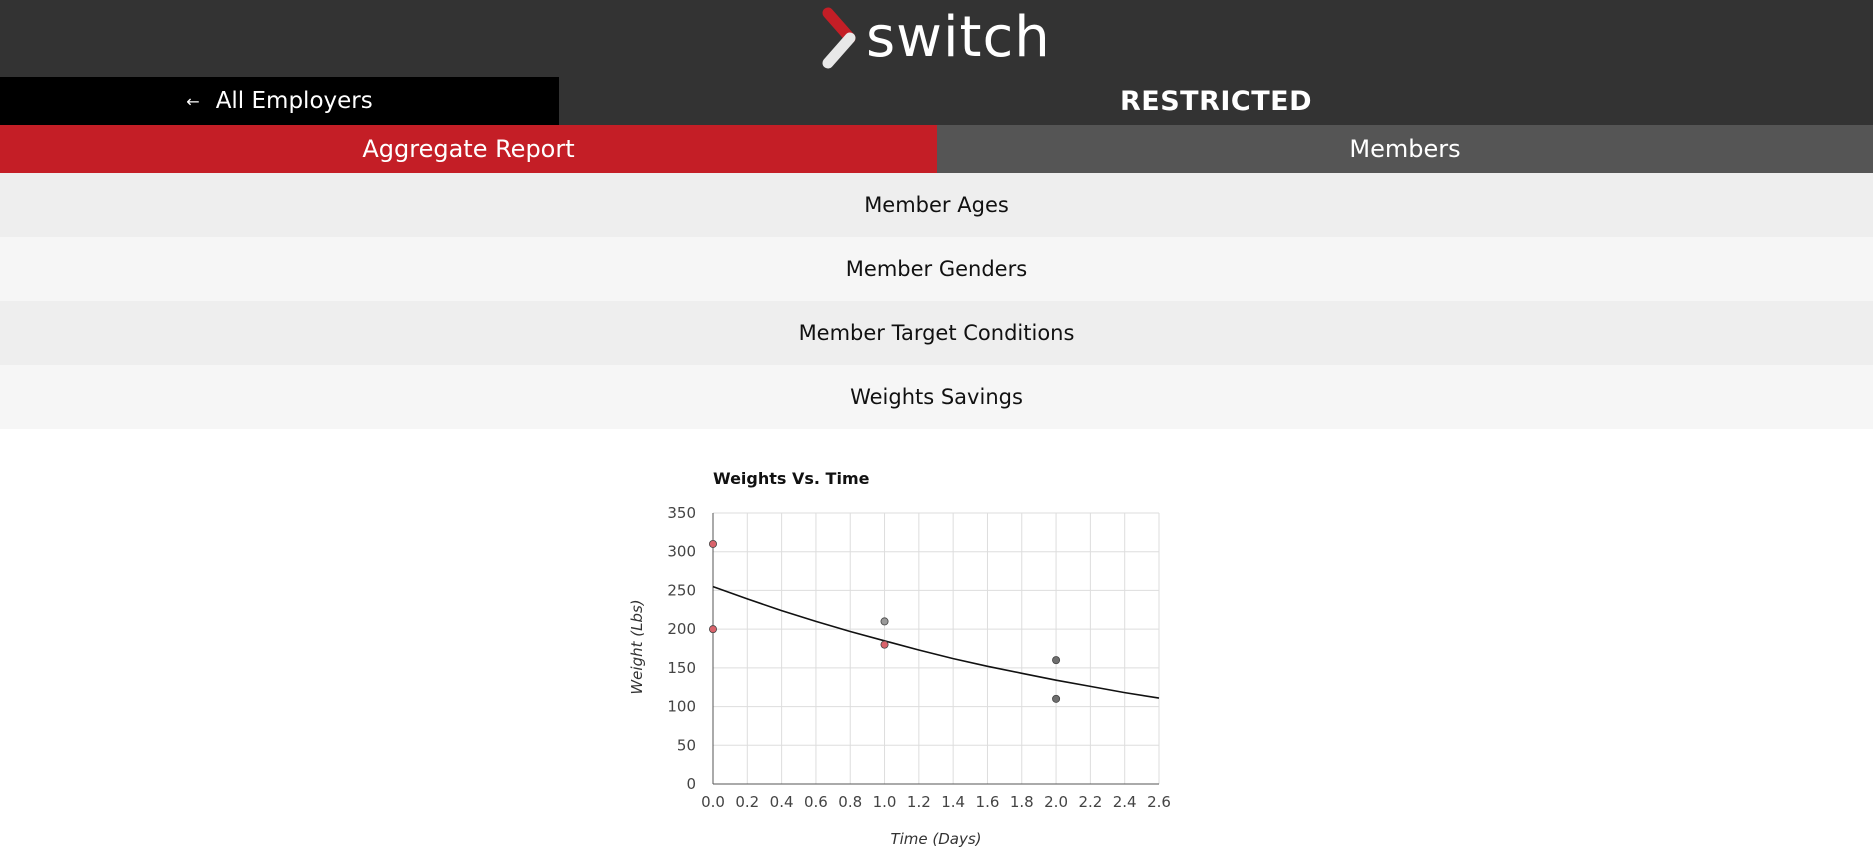  What do you see at coordinates (839, 38) in the screenshot?
I see `switch-chevron-icon` at bounding box center [839, 38].